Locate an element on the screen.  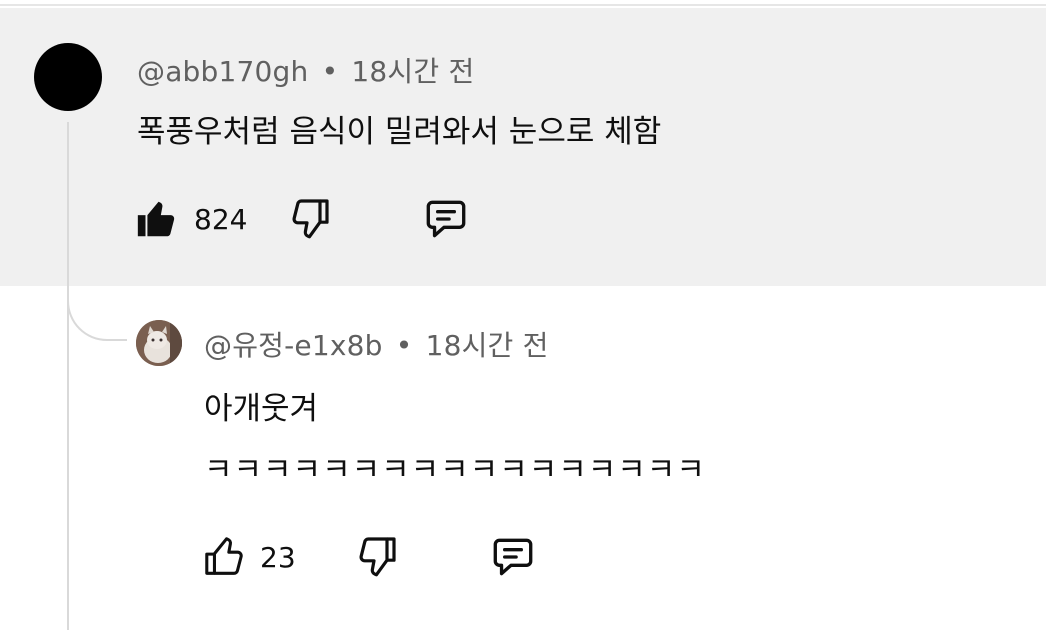
comment-author: @abb170gh is located at coordinates (222, 71).